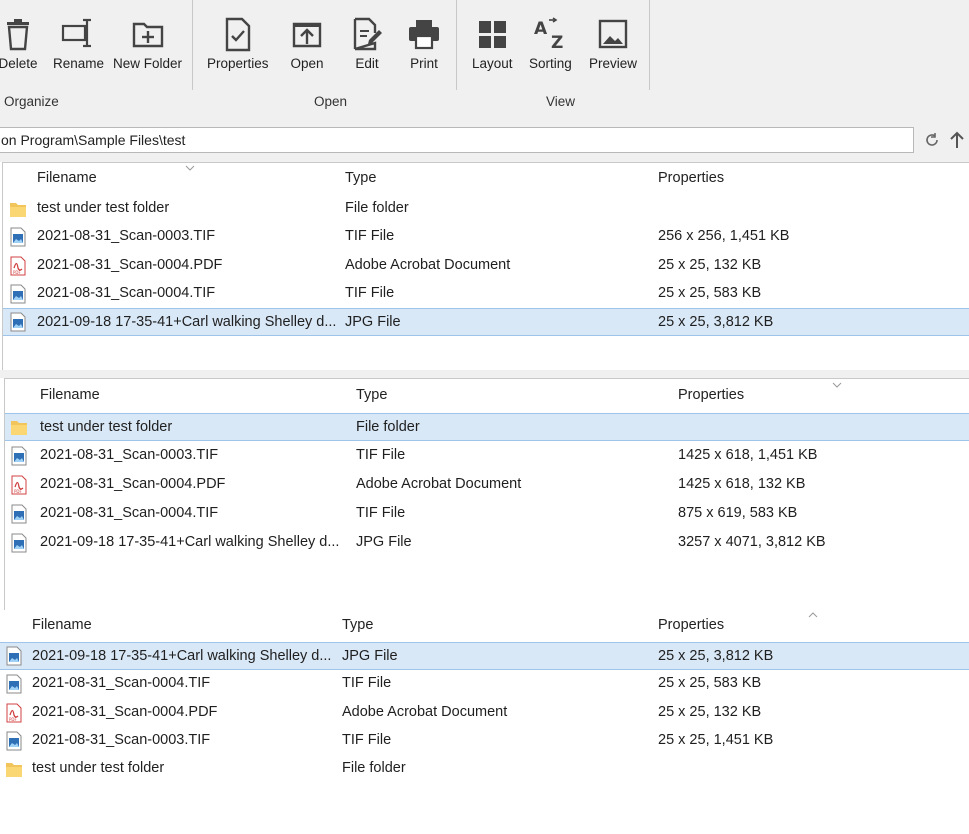 The width and height of the screenshot is (969, 834). What do you see at coordinates (716, 739) in the screenshot?
I see `properties-cell: 25 x 25, 1,451 KB` at bounding box center [716, 739].